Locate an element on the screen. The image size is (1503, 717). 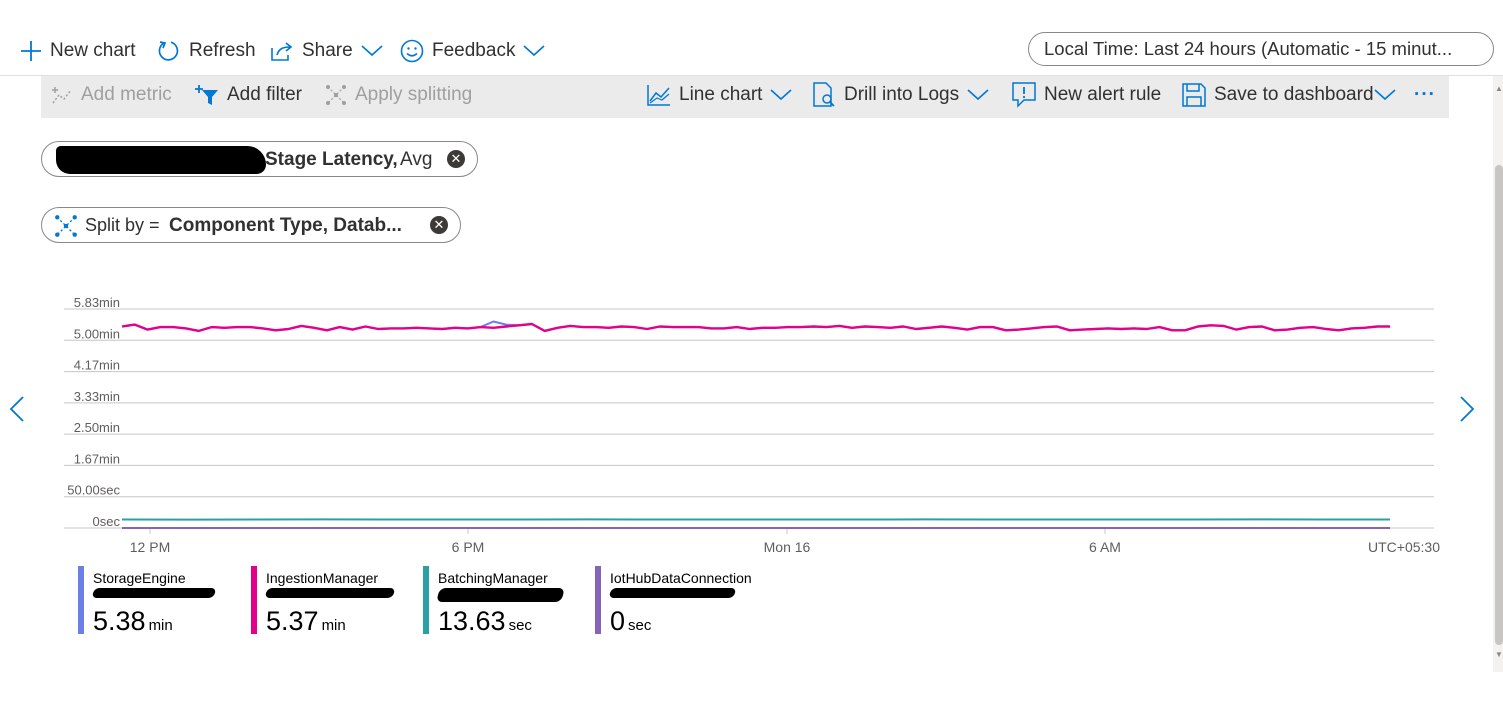
feedback-label: Feedback is located at coordinates (474, 50).